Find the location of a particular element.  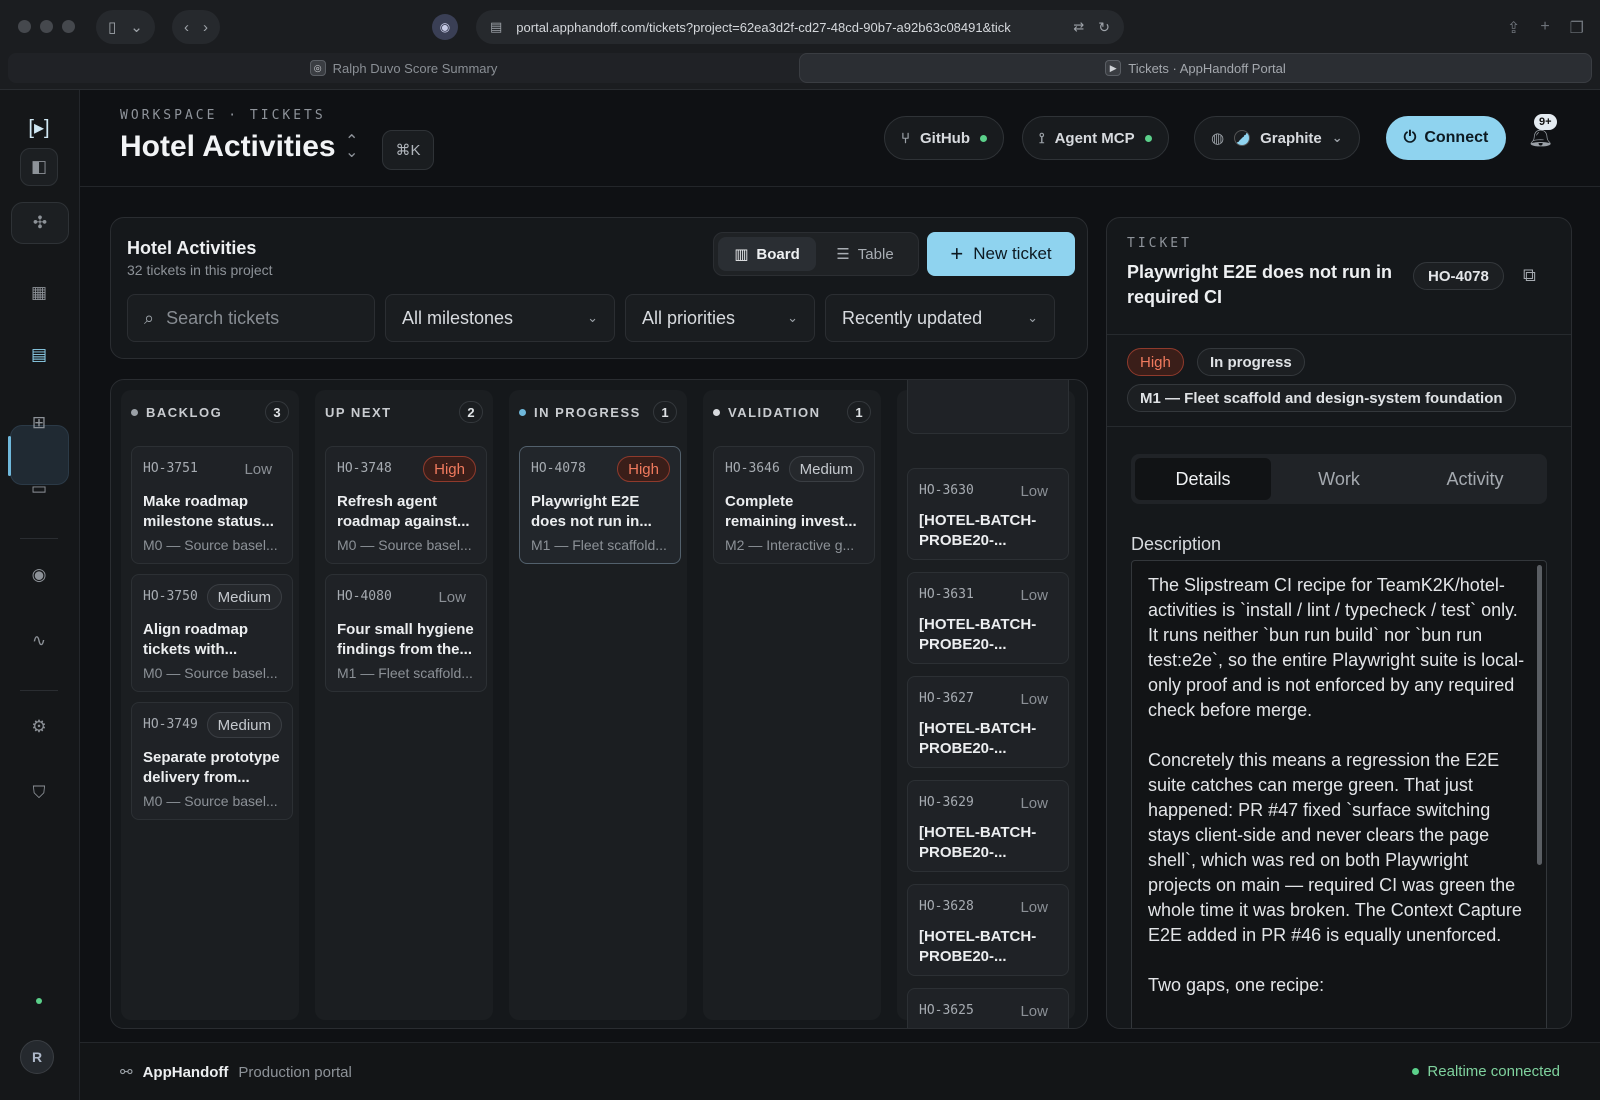

app-logo-icon: [▸] is located at coordinates (39, 127).